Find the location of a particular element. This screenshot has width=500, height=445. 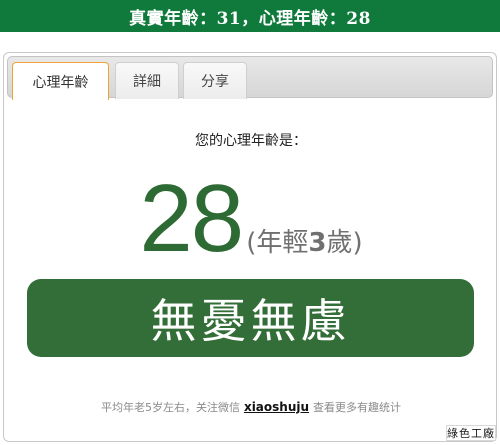

tab-share: 分享 is located at coordinates (215, 80).